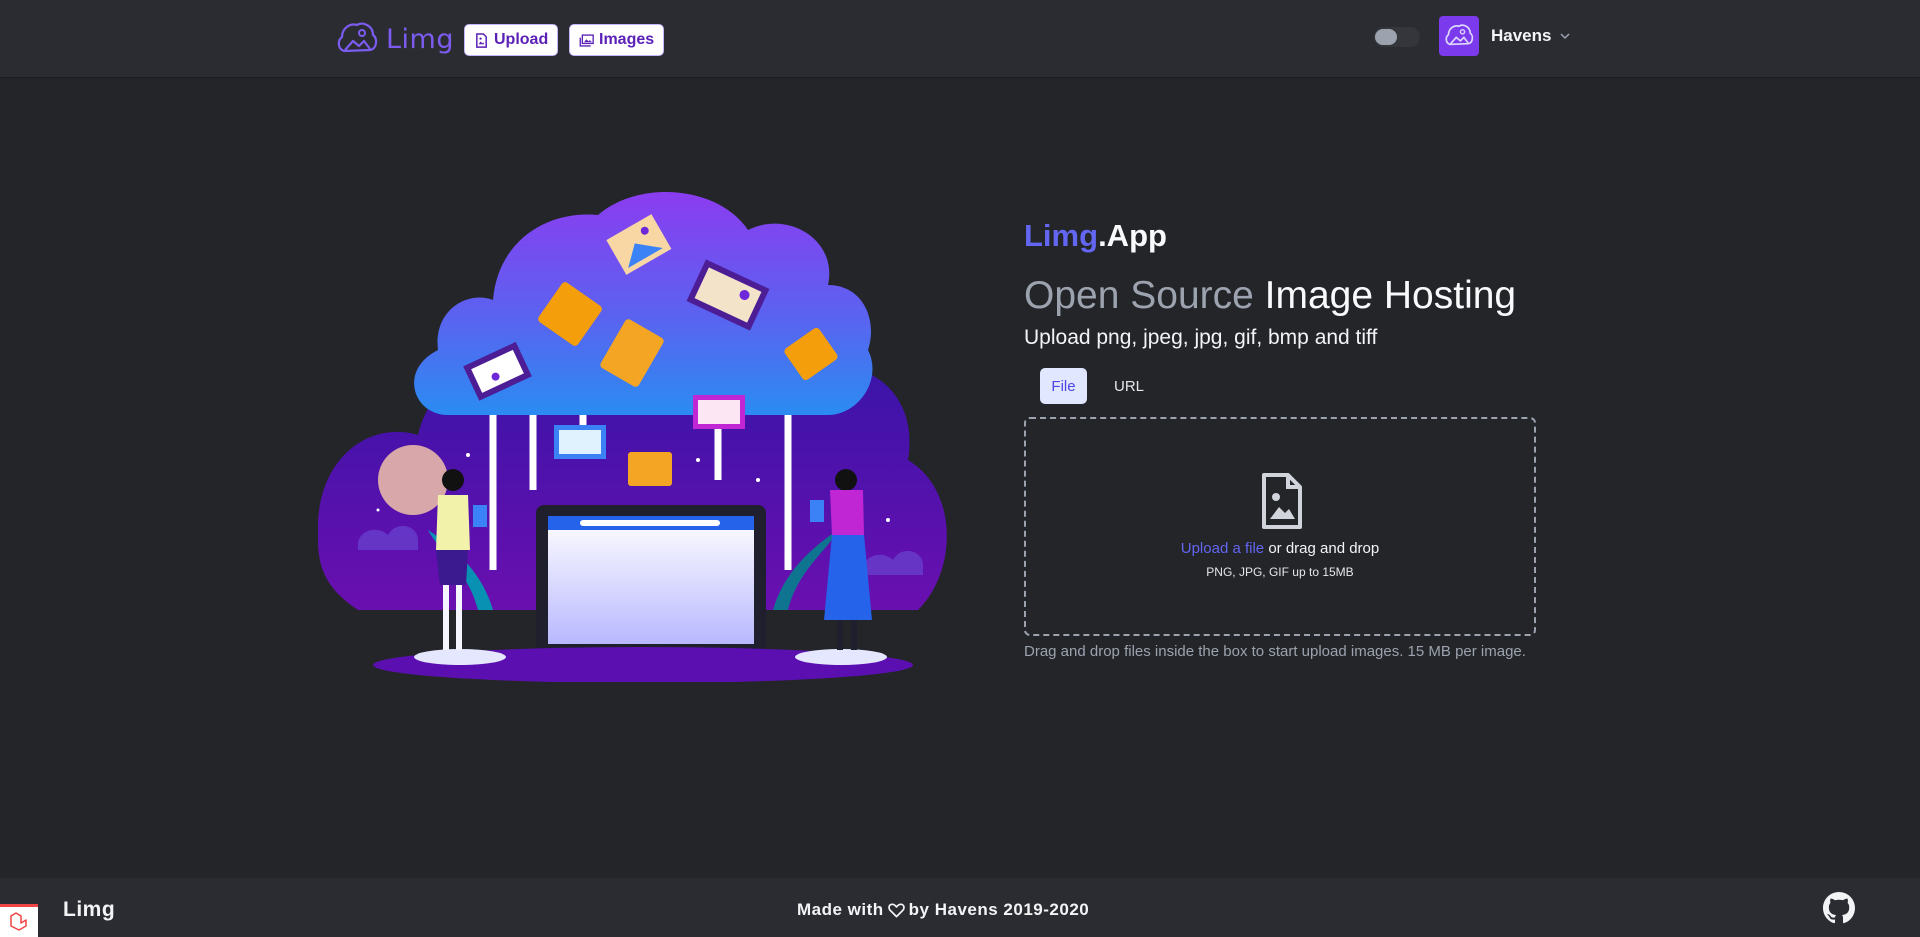  I want to click on toggle-knob, so click(1386, 37).